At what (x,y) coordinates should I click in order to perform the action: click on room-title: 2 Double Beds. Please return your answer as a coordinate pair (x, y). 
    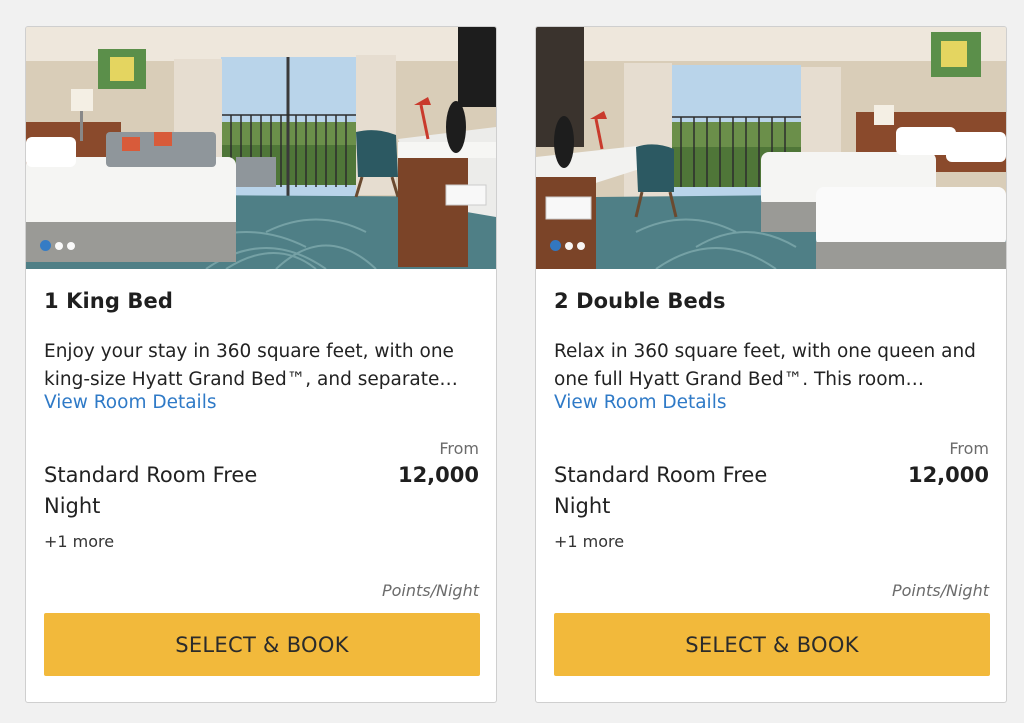
    Looking at the image, I should click on (640, 301).